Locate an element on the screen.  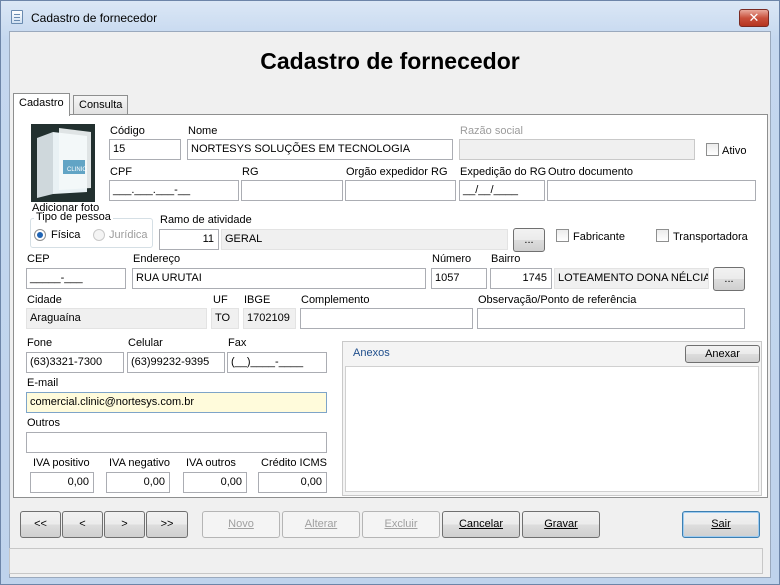
bairro-label: Bairro is located at coordinates (506, 259).